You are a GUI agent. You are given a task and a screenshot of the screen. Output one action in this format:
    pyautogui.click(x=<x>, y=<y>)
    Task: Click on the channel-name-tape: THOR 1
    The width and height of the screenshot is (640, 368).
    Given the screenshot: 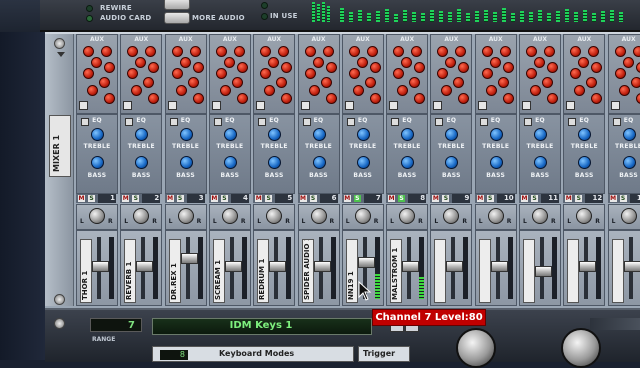 What is the action you would take?
    pyautogui.click(x=86, y=271)
    